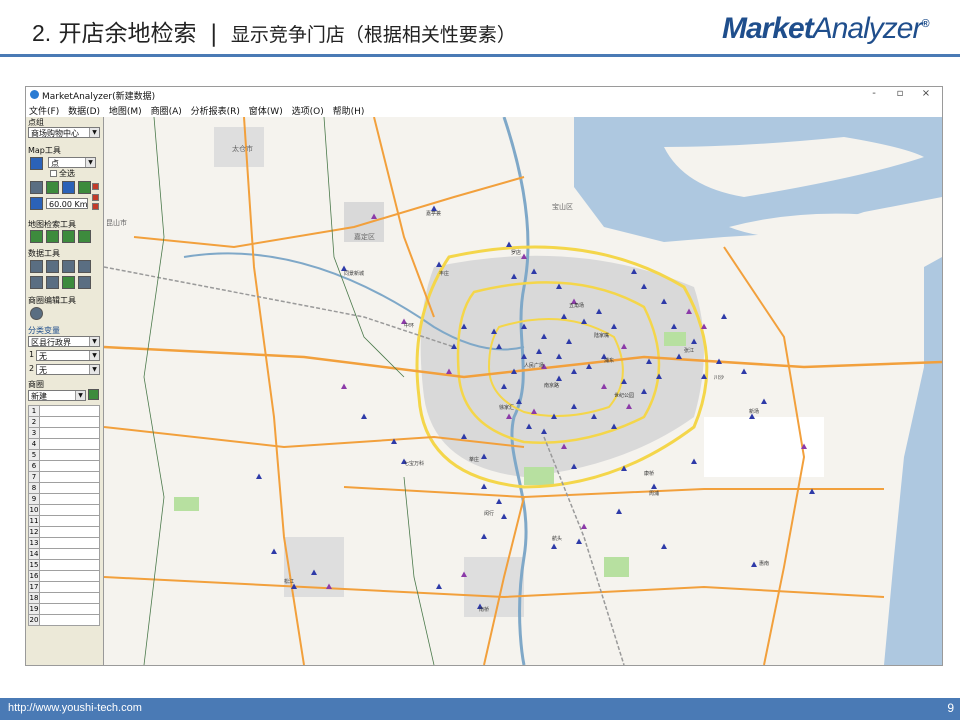 The height and width of the screenshot is (720, 960). I want to click on trade-list-row: 8, so click(64, 488).